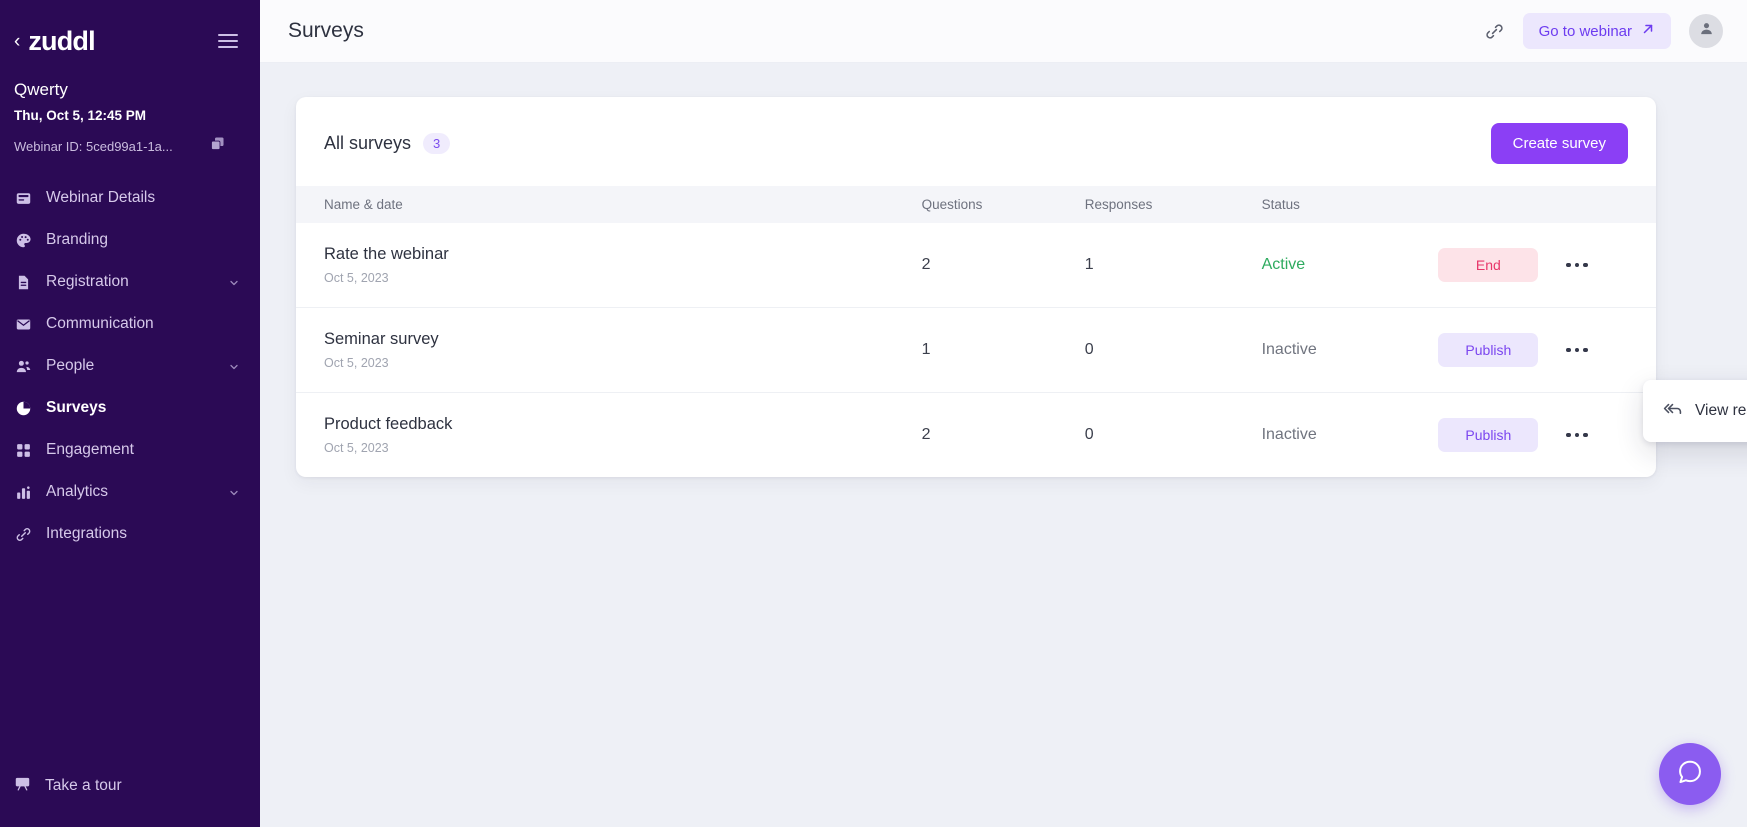  I want to click on end-survey-button: End, so click(1488, 265).